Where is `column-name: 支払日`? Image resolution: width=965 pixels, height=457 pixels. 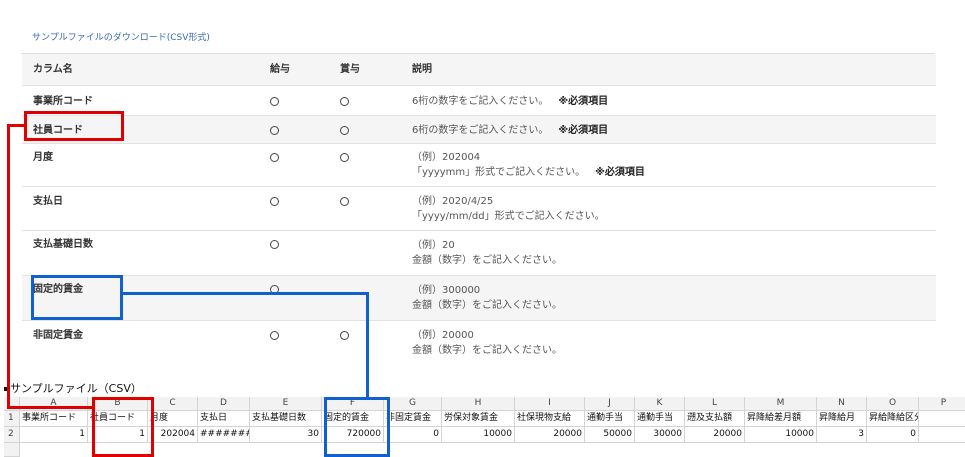
column-name: 支払日 is located at coordinates (48, 201).